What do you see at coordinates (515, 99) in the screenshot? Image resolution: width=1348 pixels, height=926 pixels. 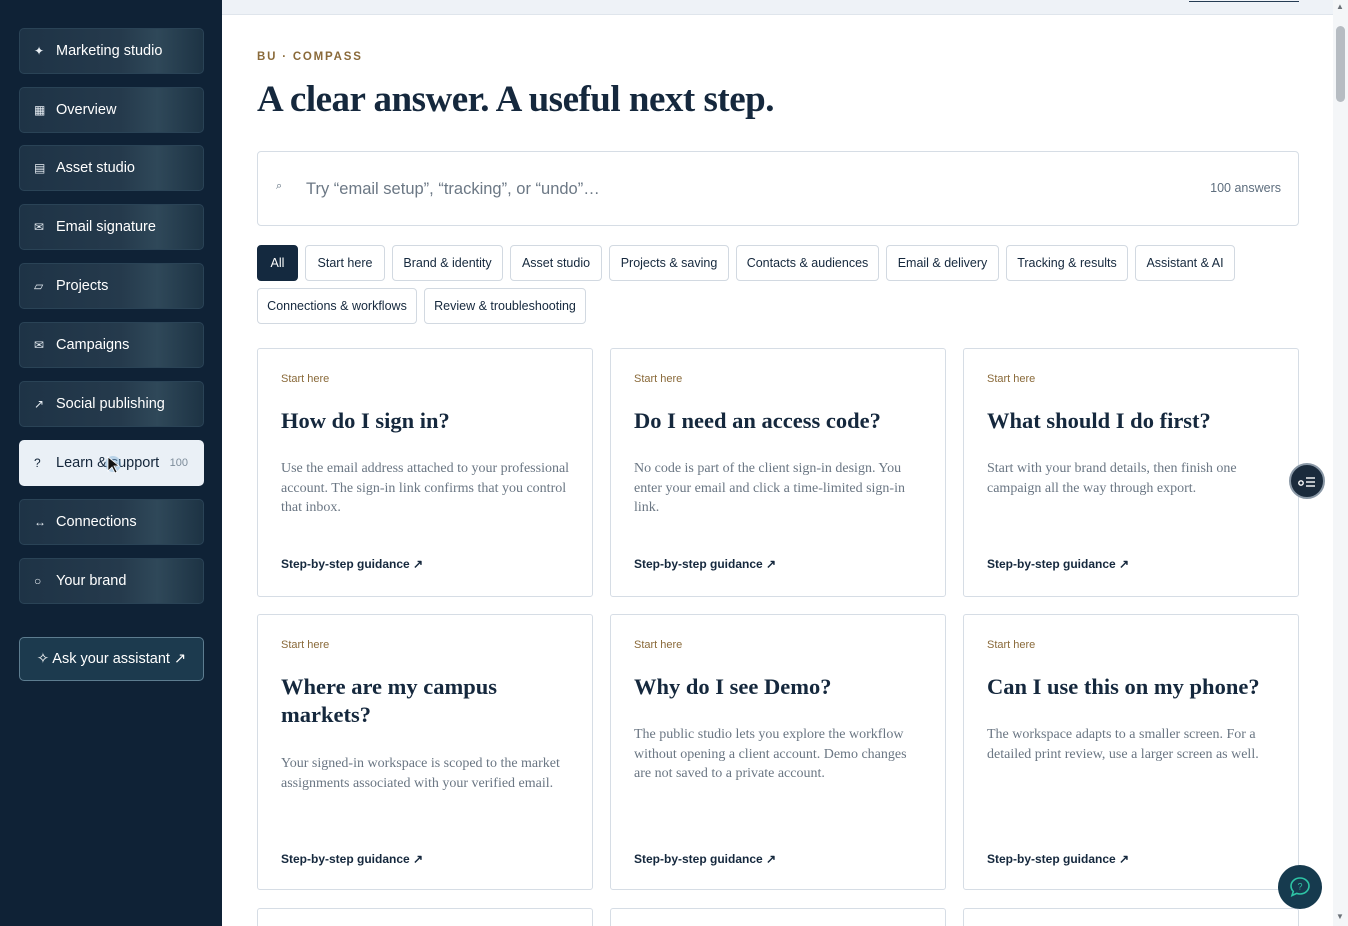 I see `page-title: A clear answer. A useful next step.` at bounding box center [515, 99].